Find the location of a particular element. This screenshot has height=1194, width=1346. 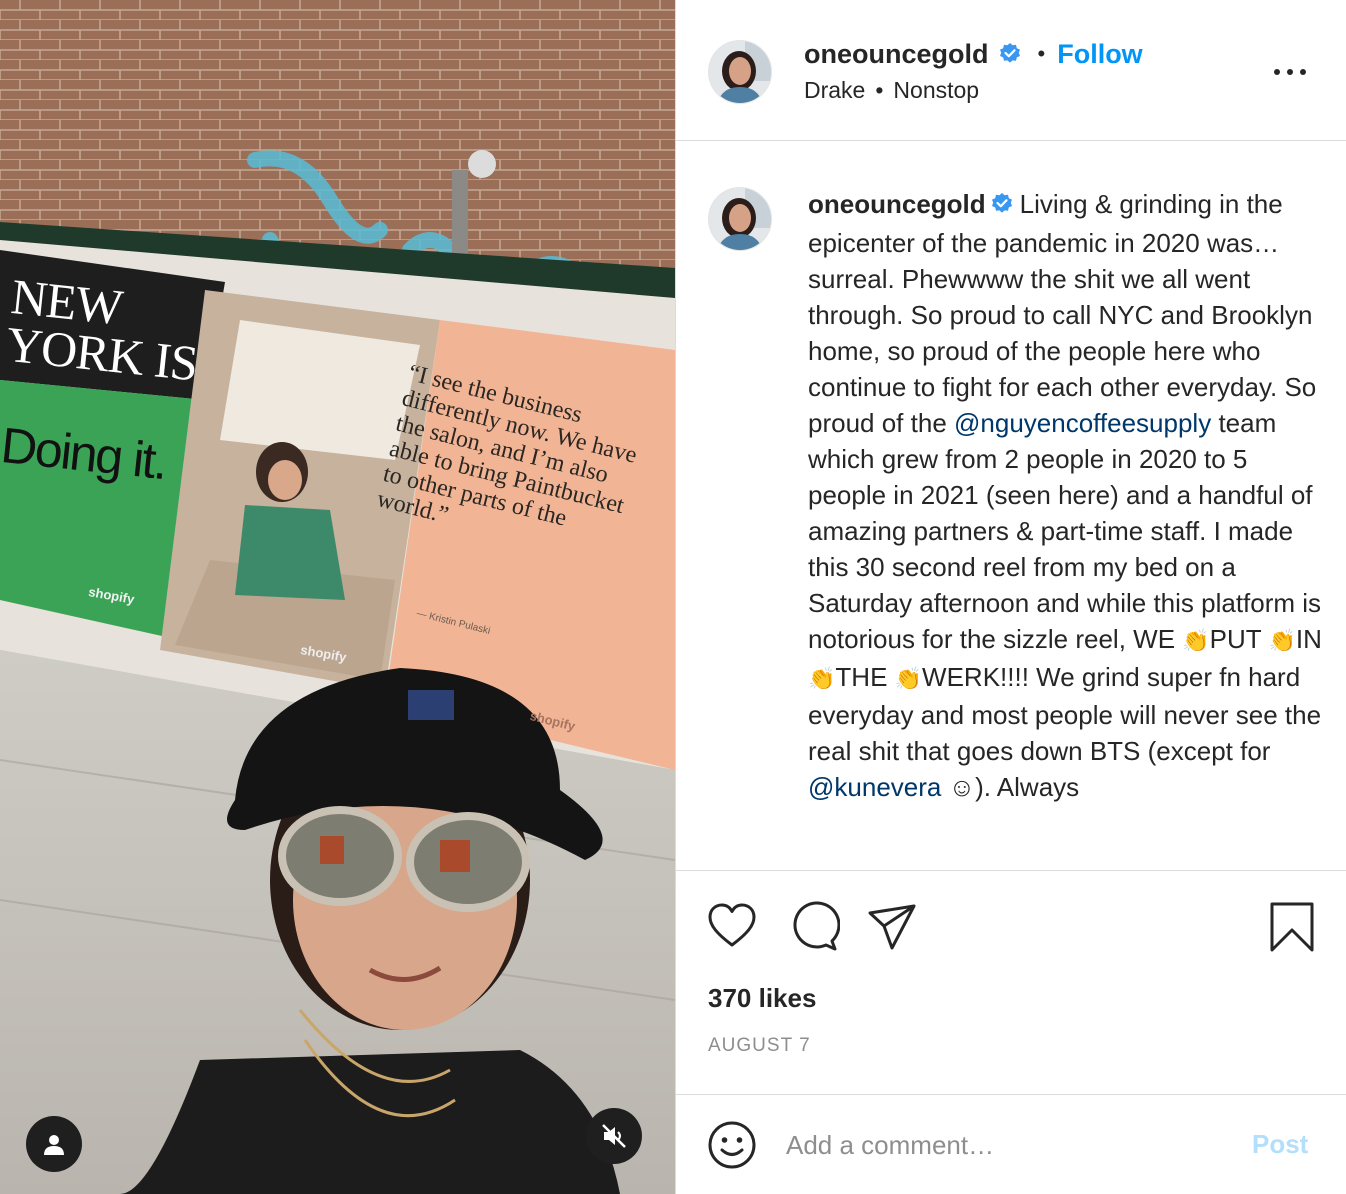

caption-text: ). Always is located at coordinates (1027, 787).